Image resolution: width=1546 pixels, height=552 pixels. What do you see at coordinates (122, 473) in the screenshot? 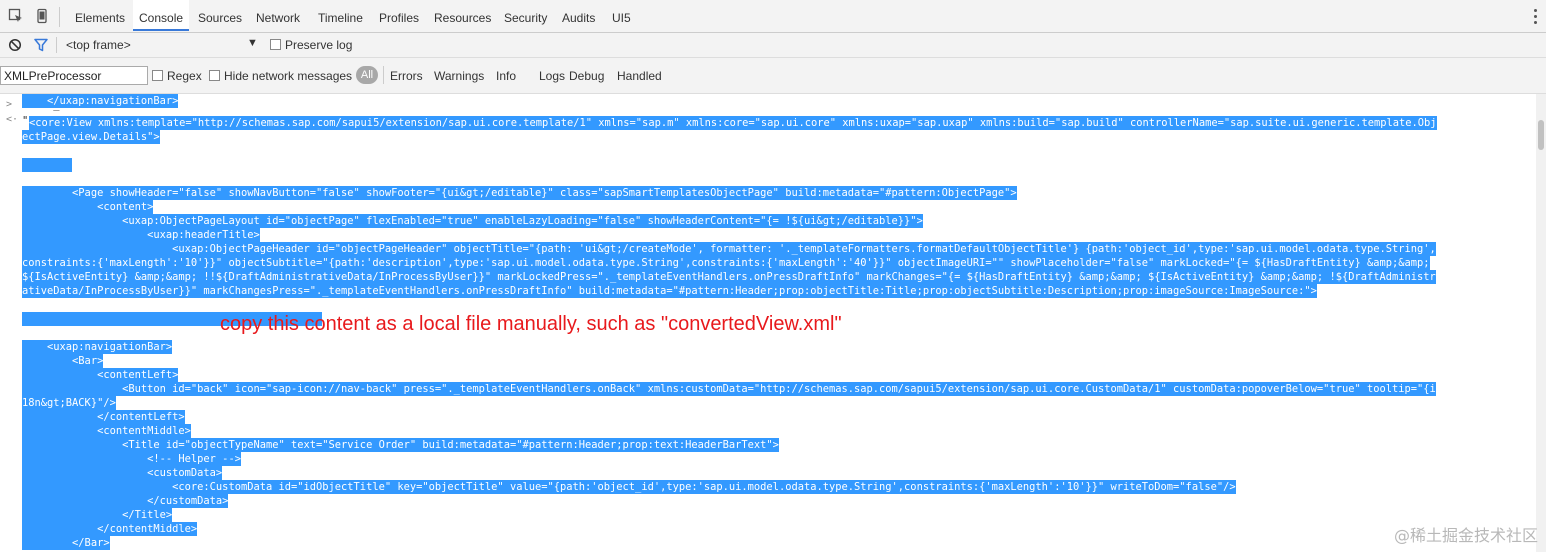
I see `output-line: <customData>` at bounding box center [122, 473].